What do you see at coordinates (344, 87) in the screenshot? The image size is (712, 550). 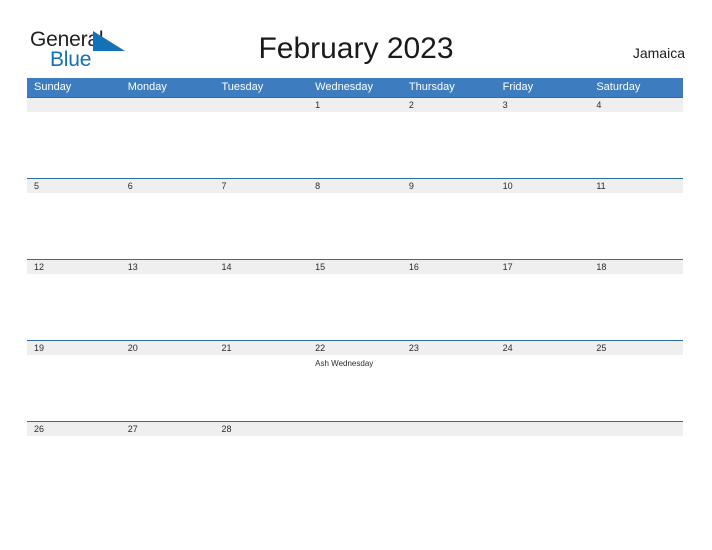 I see `weekday-wednesday: Wednesday` at bounding box center [344, 87].